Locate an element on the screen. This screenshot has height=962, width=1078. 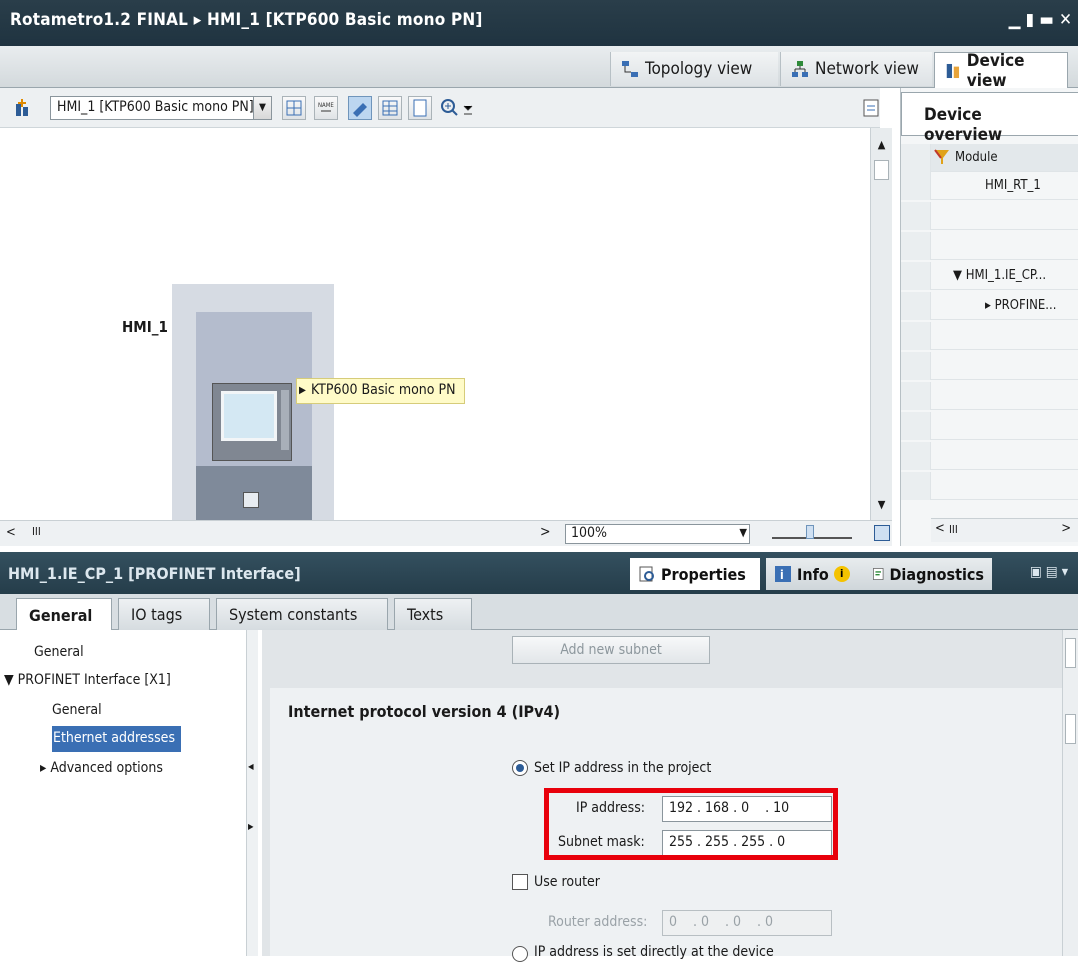
scroll-down-icon: ▼ is located at coordinates (881, 507).